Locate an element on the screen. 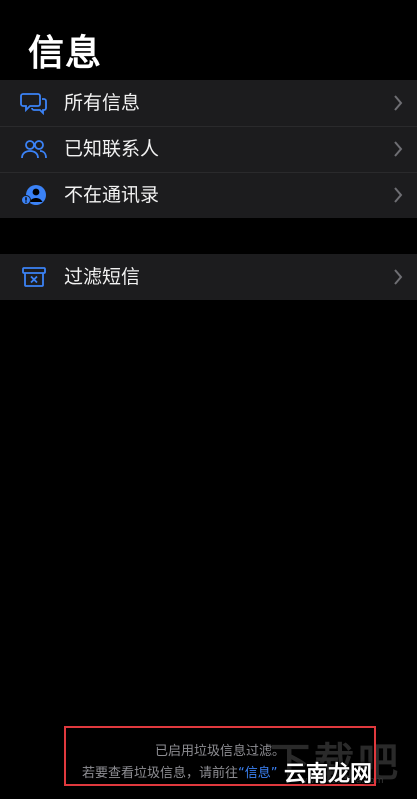 The width and height of the screenshot is (417, 799). row-filtered-messages: 过滤短信 is located at coordinates (208, 277).